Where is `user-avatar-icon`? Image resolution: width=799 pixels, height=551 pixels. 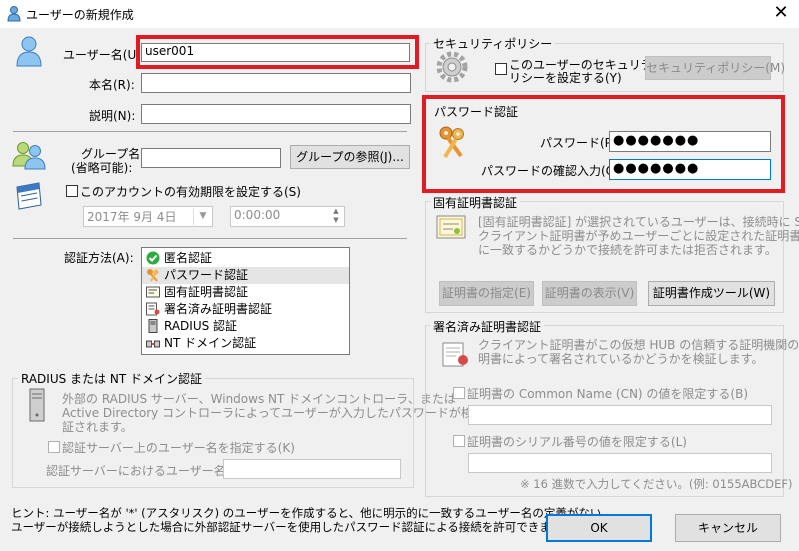 user-avatar-icon is located at coordinates (29, 51).